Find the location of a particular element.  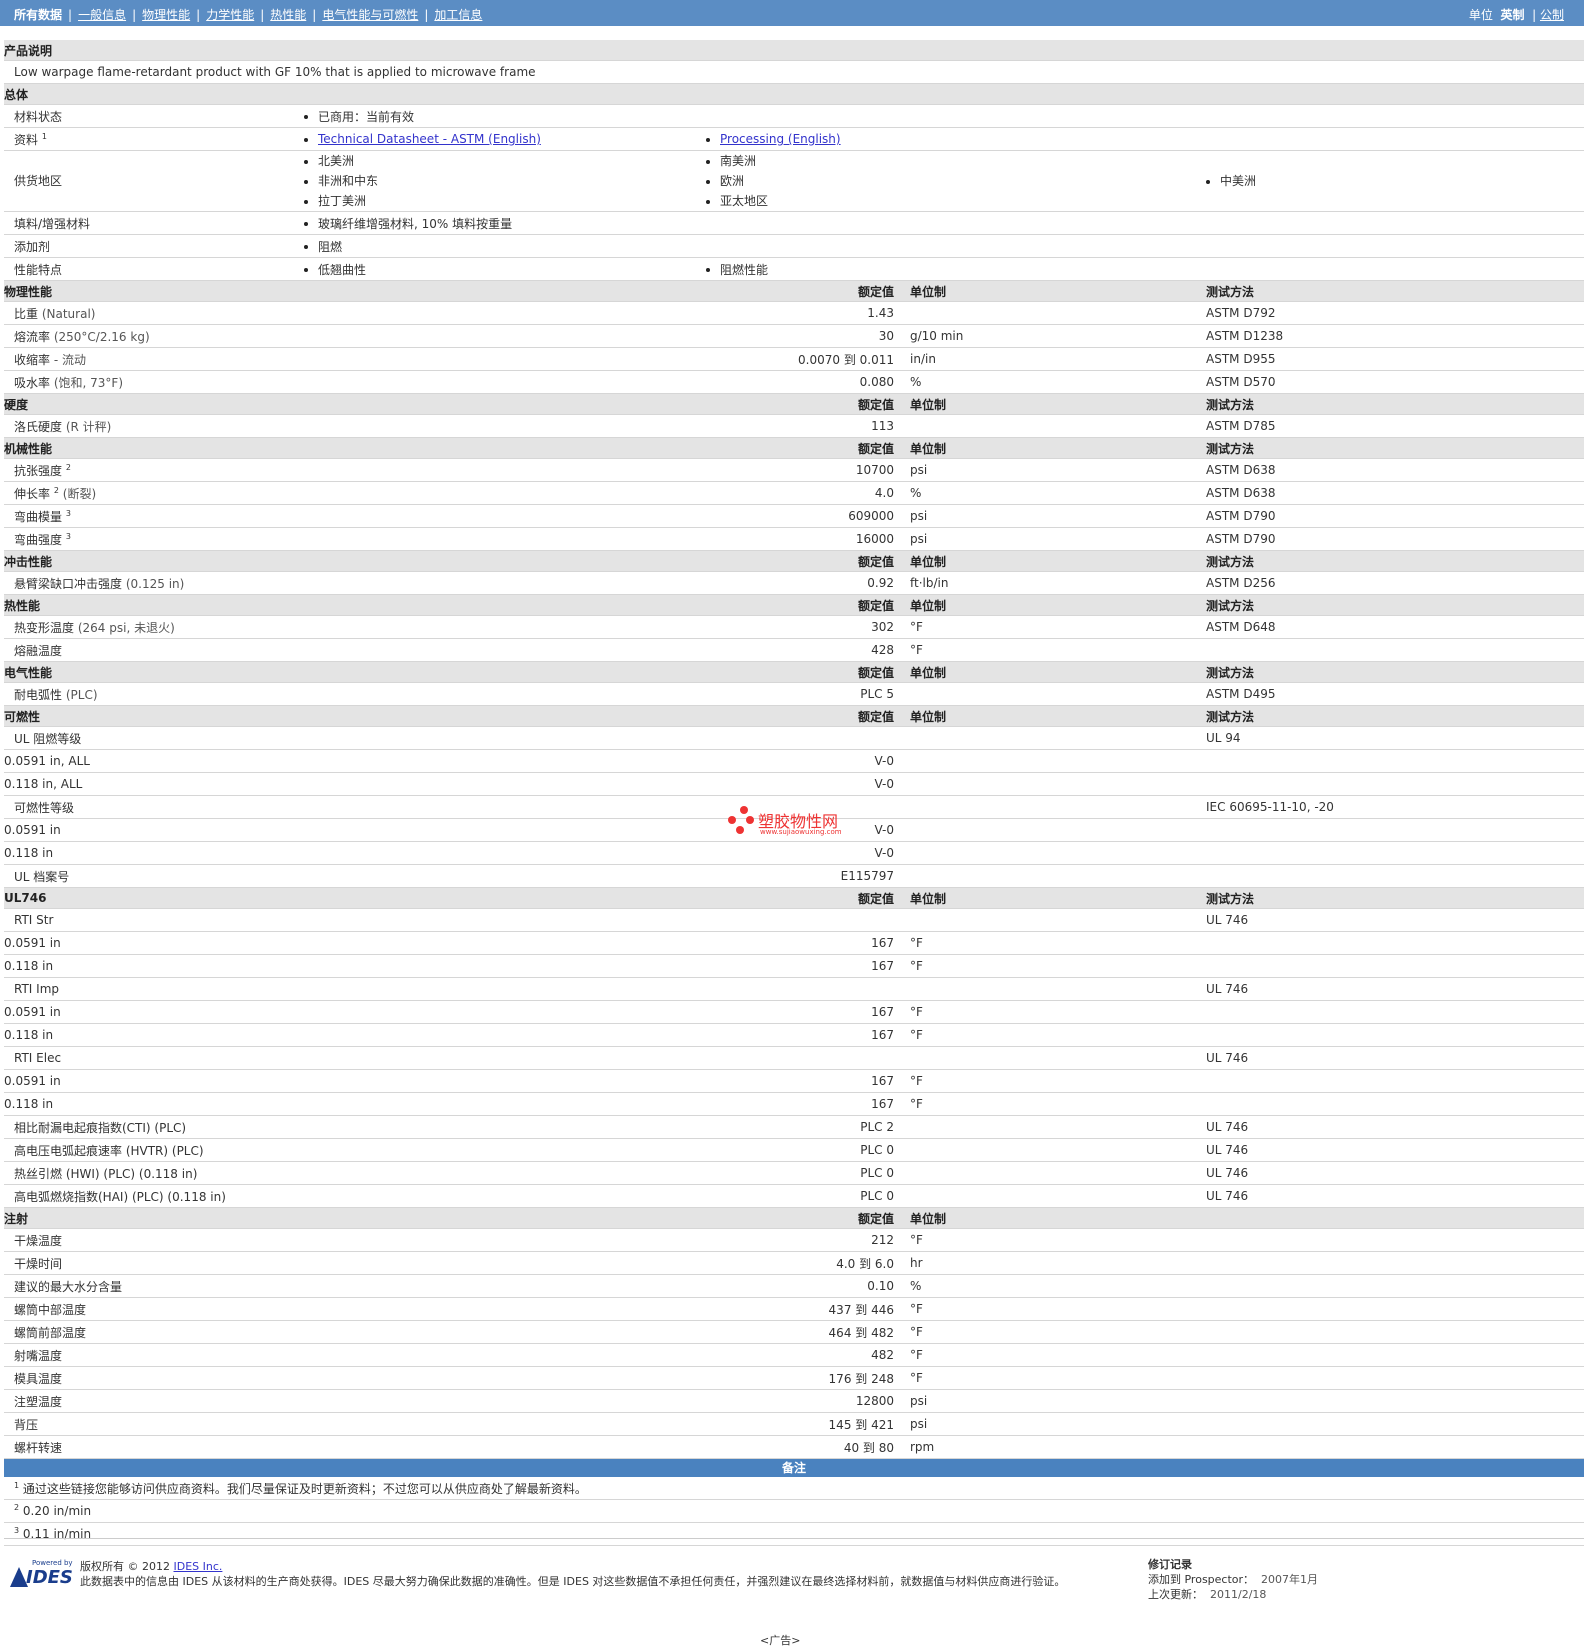

regions-row: 供货地区 北美洲 非洲和中东 拉丁美洲 南美洲 欧洲 亚太地区 中美洲 is located at coordinates (794, 181).